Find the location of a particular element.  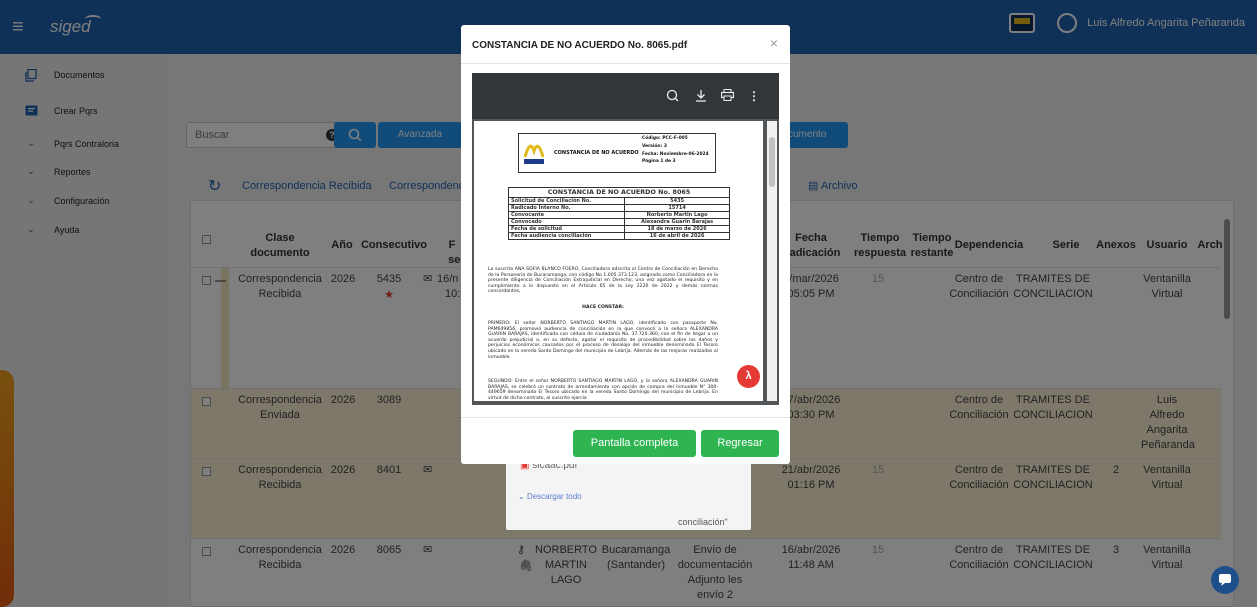

annotate-icon is located at coordinates (672, 97).